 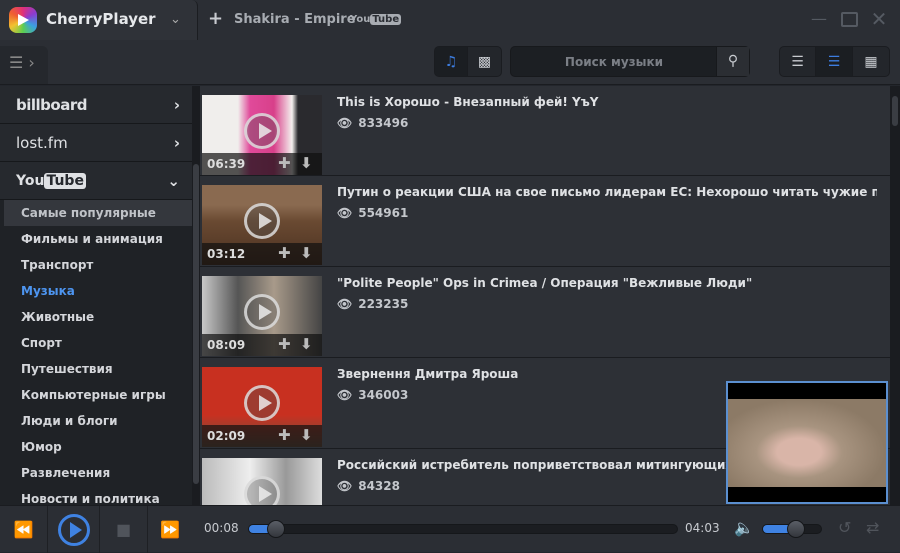 I want to click on list-scrollbar, so click(x=895, y=295).